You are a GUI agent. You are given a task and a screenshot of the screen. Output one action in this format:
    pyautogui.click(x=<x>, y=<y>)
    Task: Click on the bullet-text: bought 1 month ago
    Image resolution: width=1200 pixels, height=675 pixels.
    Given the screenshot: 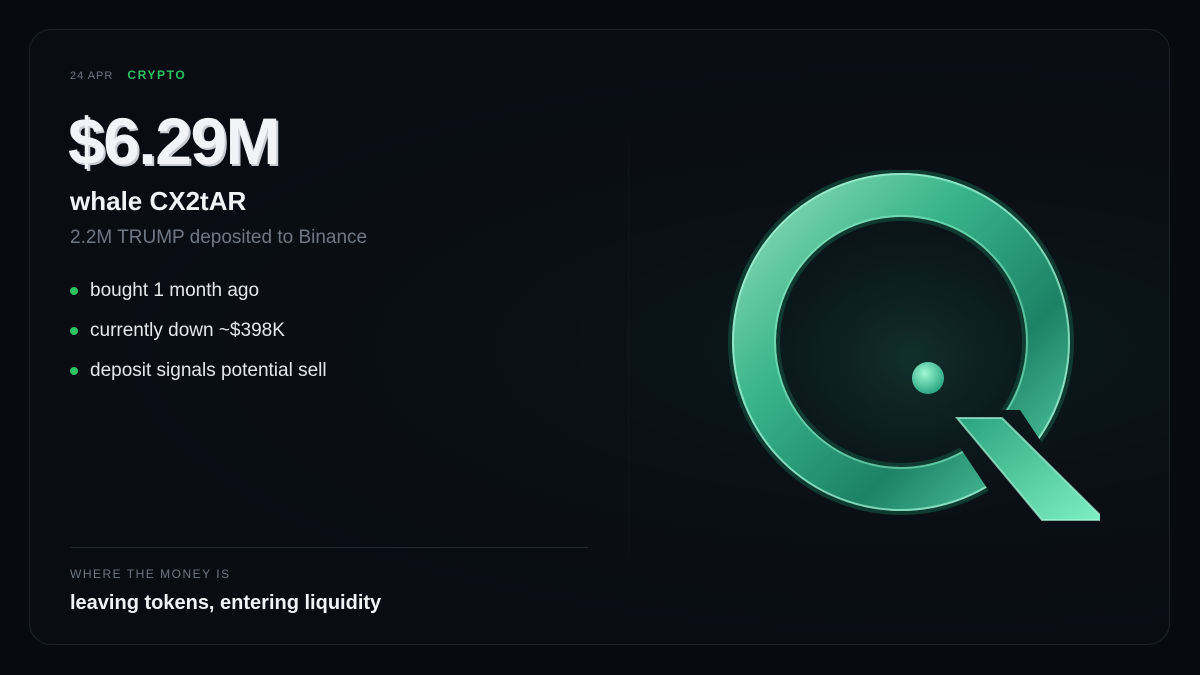 What is the action you would take?
    pyautogui.click(x=175, y=290)
    